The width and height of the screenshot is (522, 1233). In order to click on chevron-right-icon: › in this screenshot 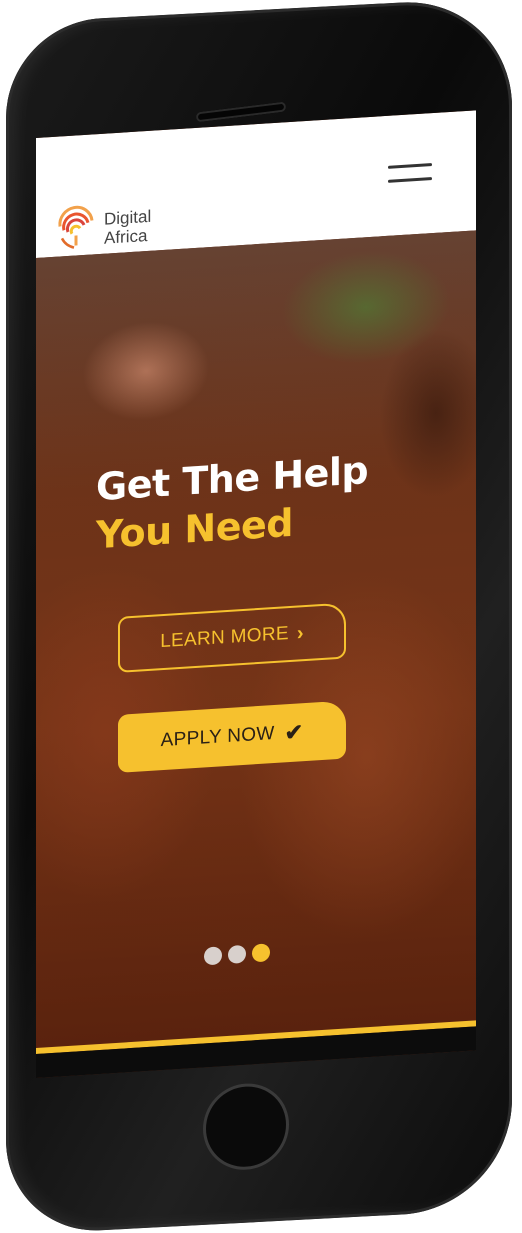, I will do `click(300, 633)`.